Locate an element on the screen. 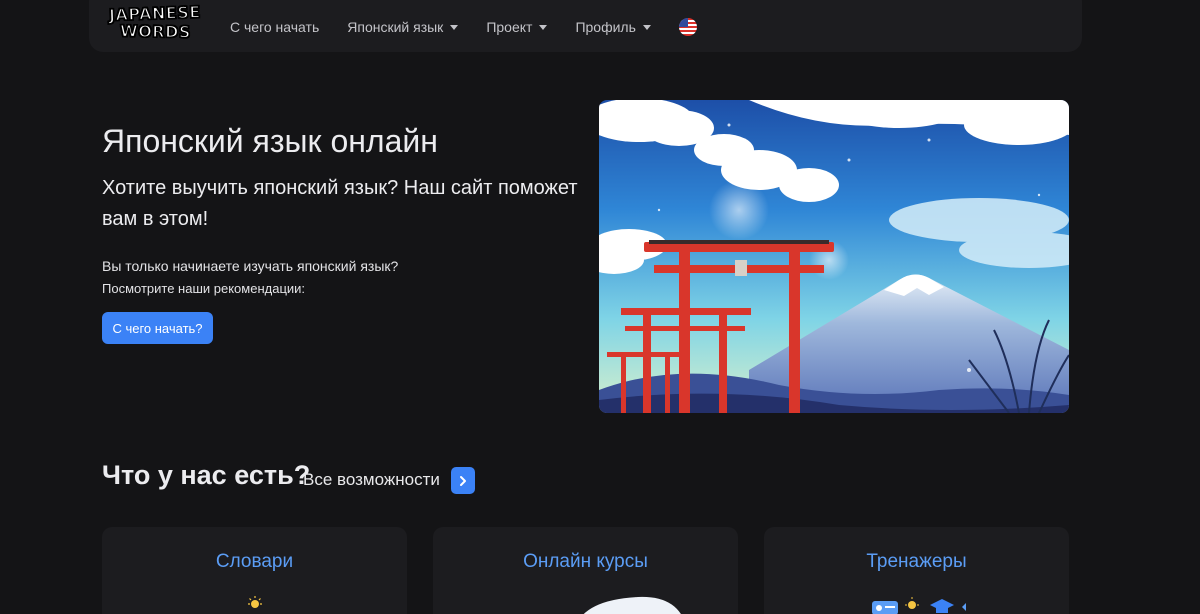 Image resolution: width=1200 pixels, height=614 pixels. nav-item-project: Проект is located at coordinates (517, 27).